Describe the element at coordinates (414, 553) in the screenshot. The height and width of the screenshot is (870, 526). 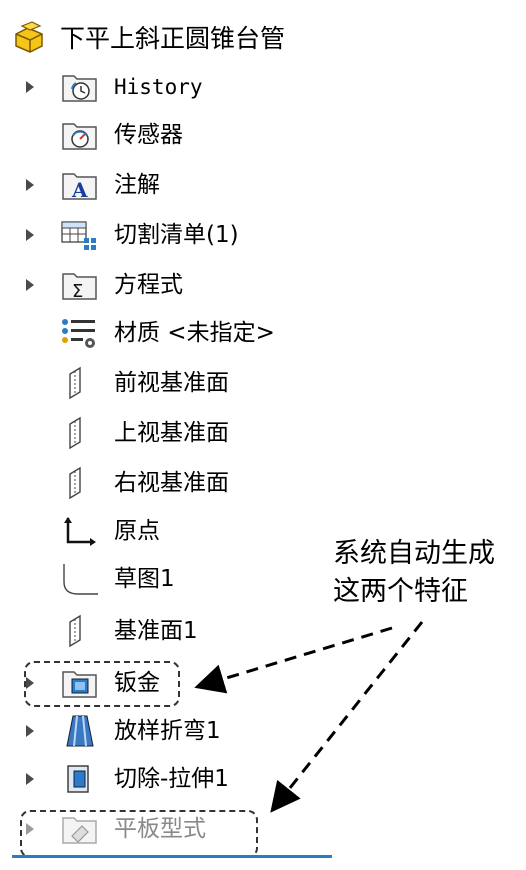
I see `callout-line1: 系统自动生成` at that location.